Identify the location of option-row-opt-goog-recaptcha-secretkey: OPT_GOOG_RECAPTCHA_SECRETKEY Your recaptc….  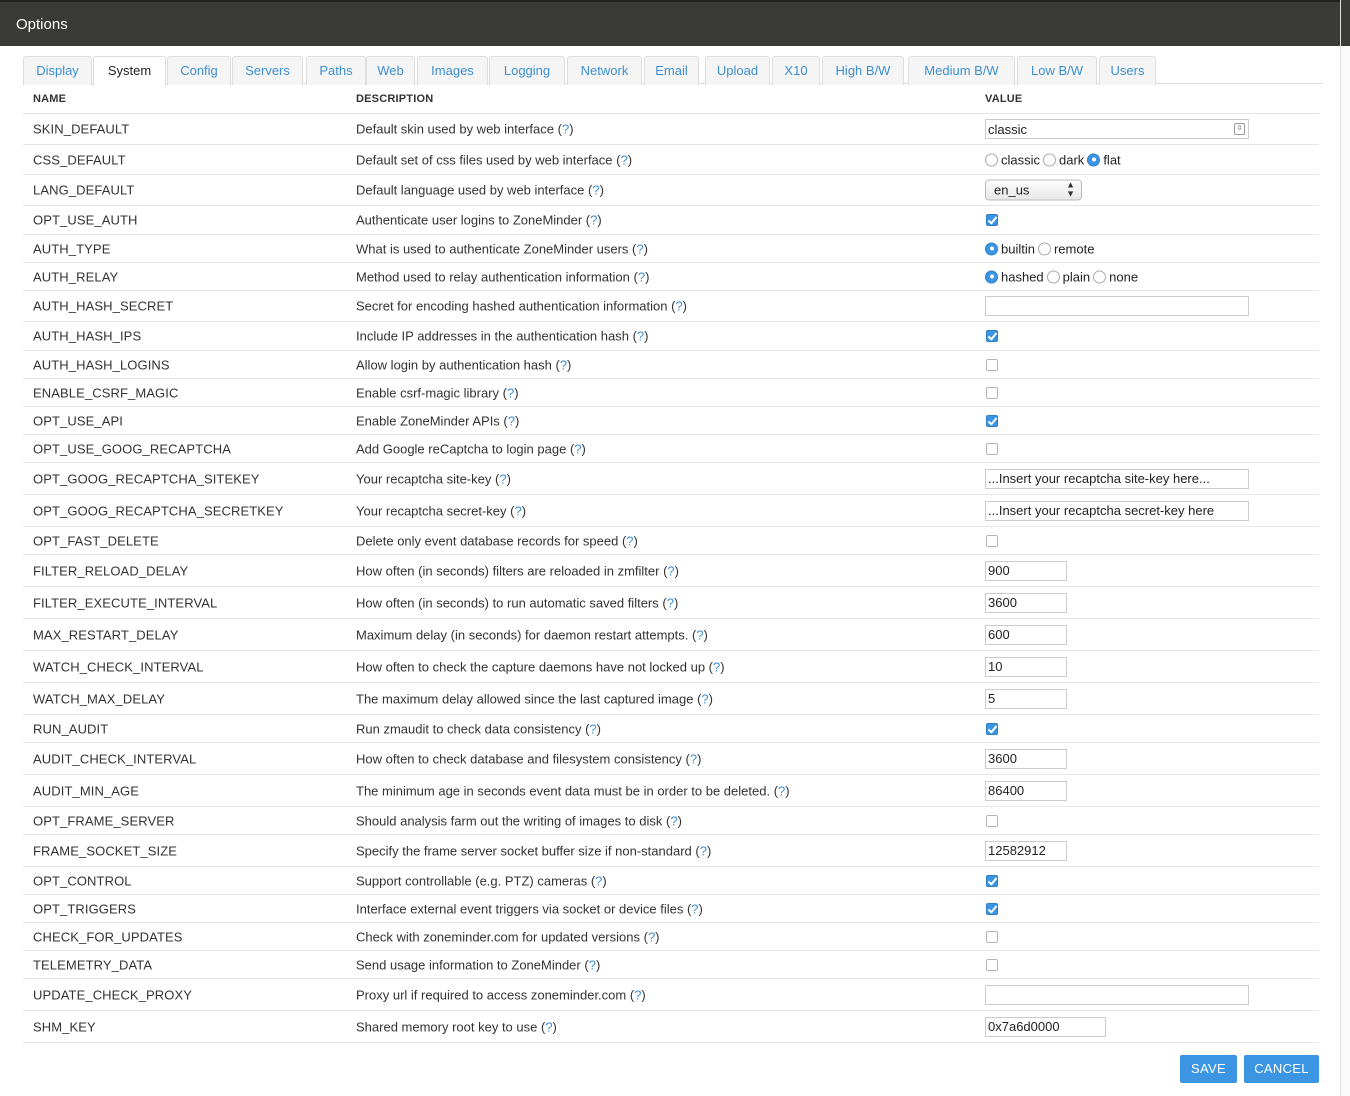
(671, 511).